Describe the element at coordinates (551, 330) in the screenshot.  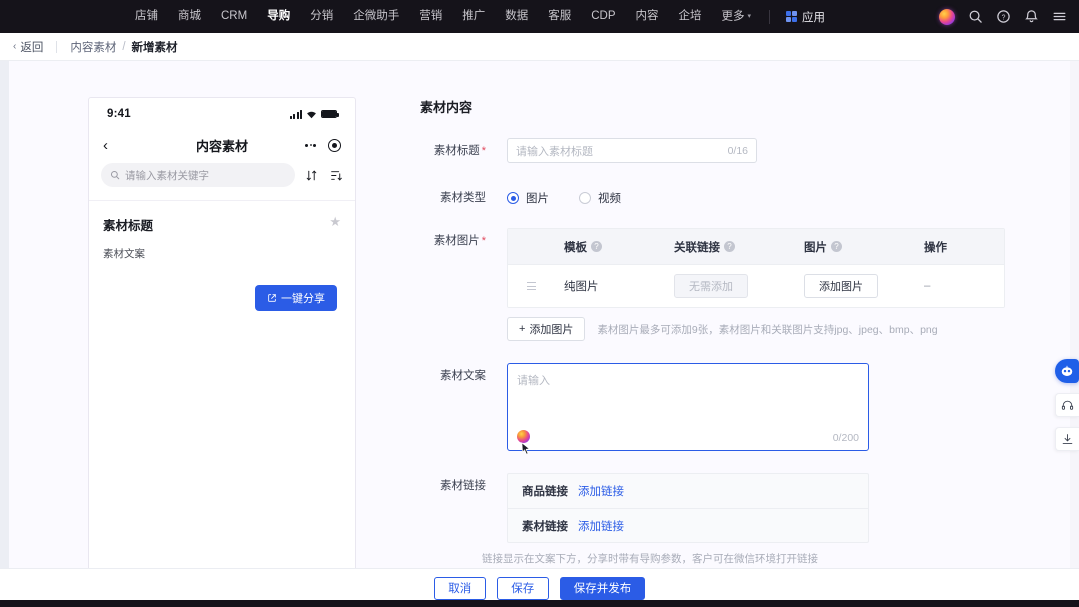
I see `add-image-button-label: 添加图片` at that location.